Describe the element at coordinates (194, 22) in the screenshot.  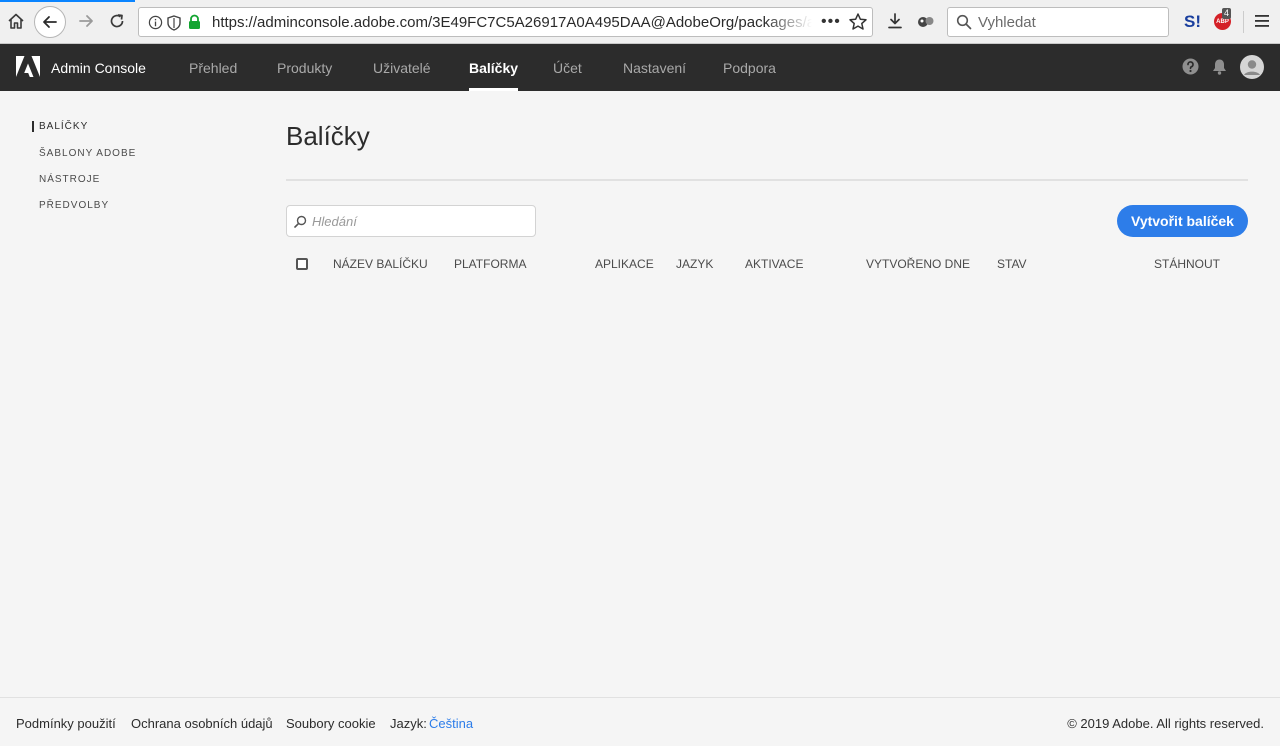
I see `lock-icon` at that location.